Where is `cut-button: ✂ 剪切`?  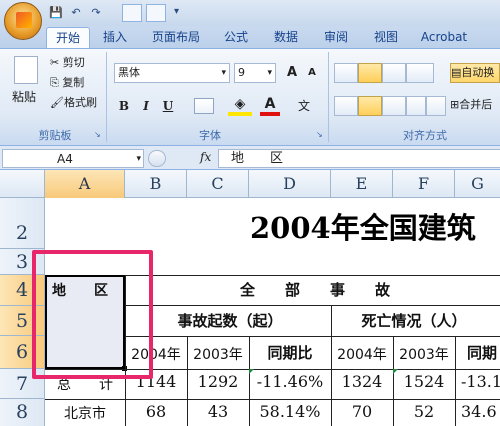
cut-button: ✂ 剪切 is located at coordinates (67, 63).